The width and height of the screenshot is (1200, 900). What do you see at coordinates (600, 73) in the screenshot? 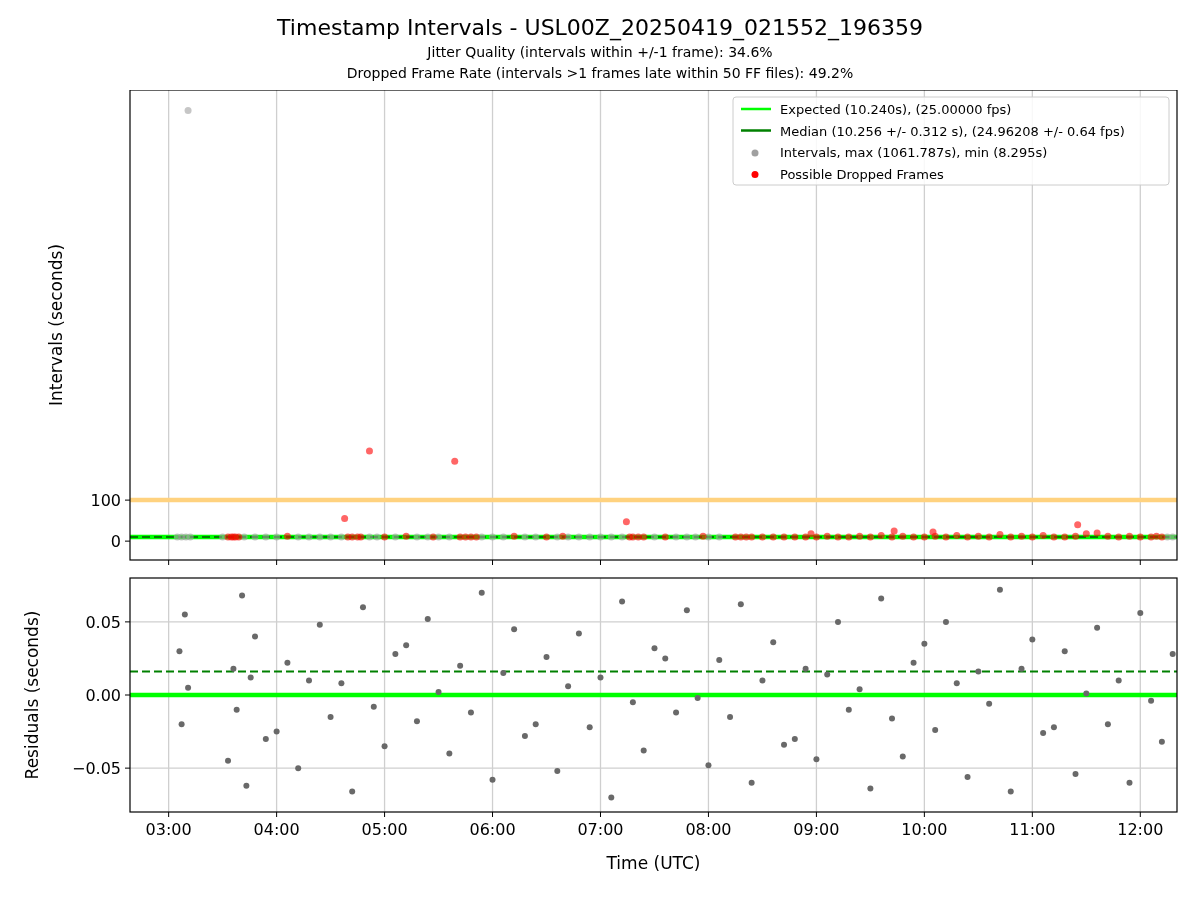
I see `chart-subtitle: Dropped Frame Rate (intervals >1 frames late within 50 FF files): 49.2%` at bounding box center [600, 73].